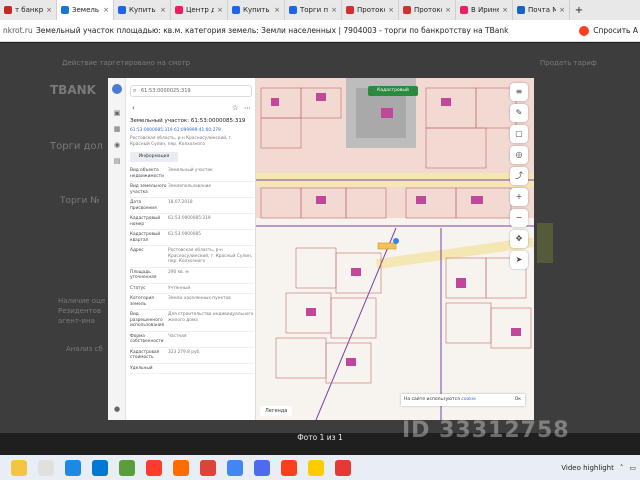 The image size is (640, 480). I want to click on browser-tab: Земель ×, so click(85, 10).